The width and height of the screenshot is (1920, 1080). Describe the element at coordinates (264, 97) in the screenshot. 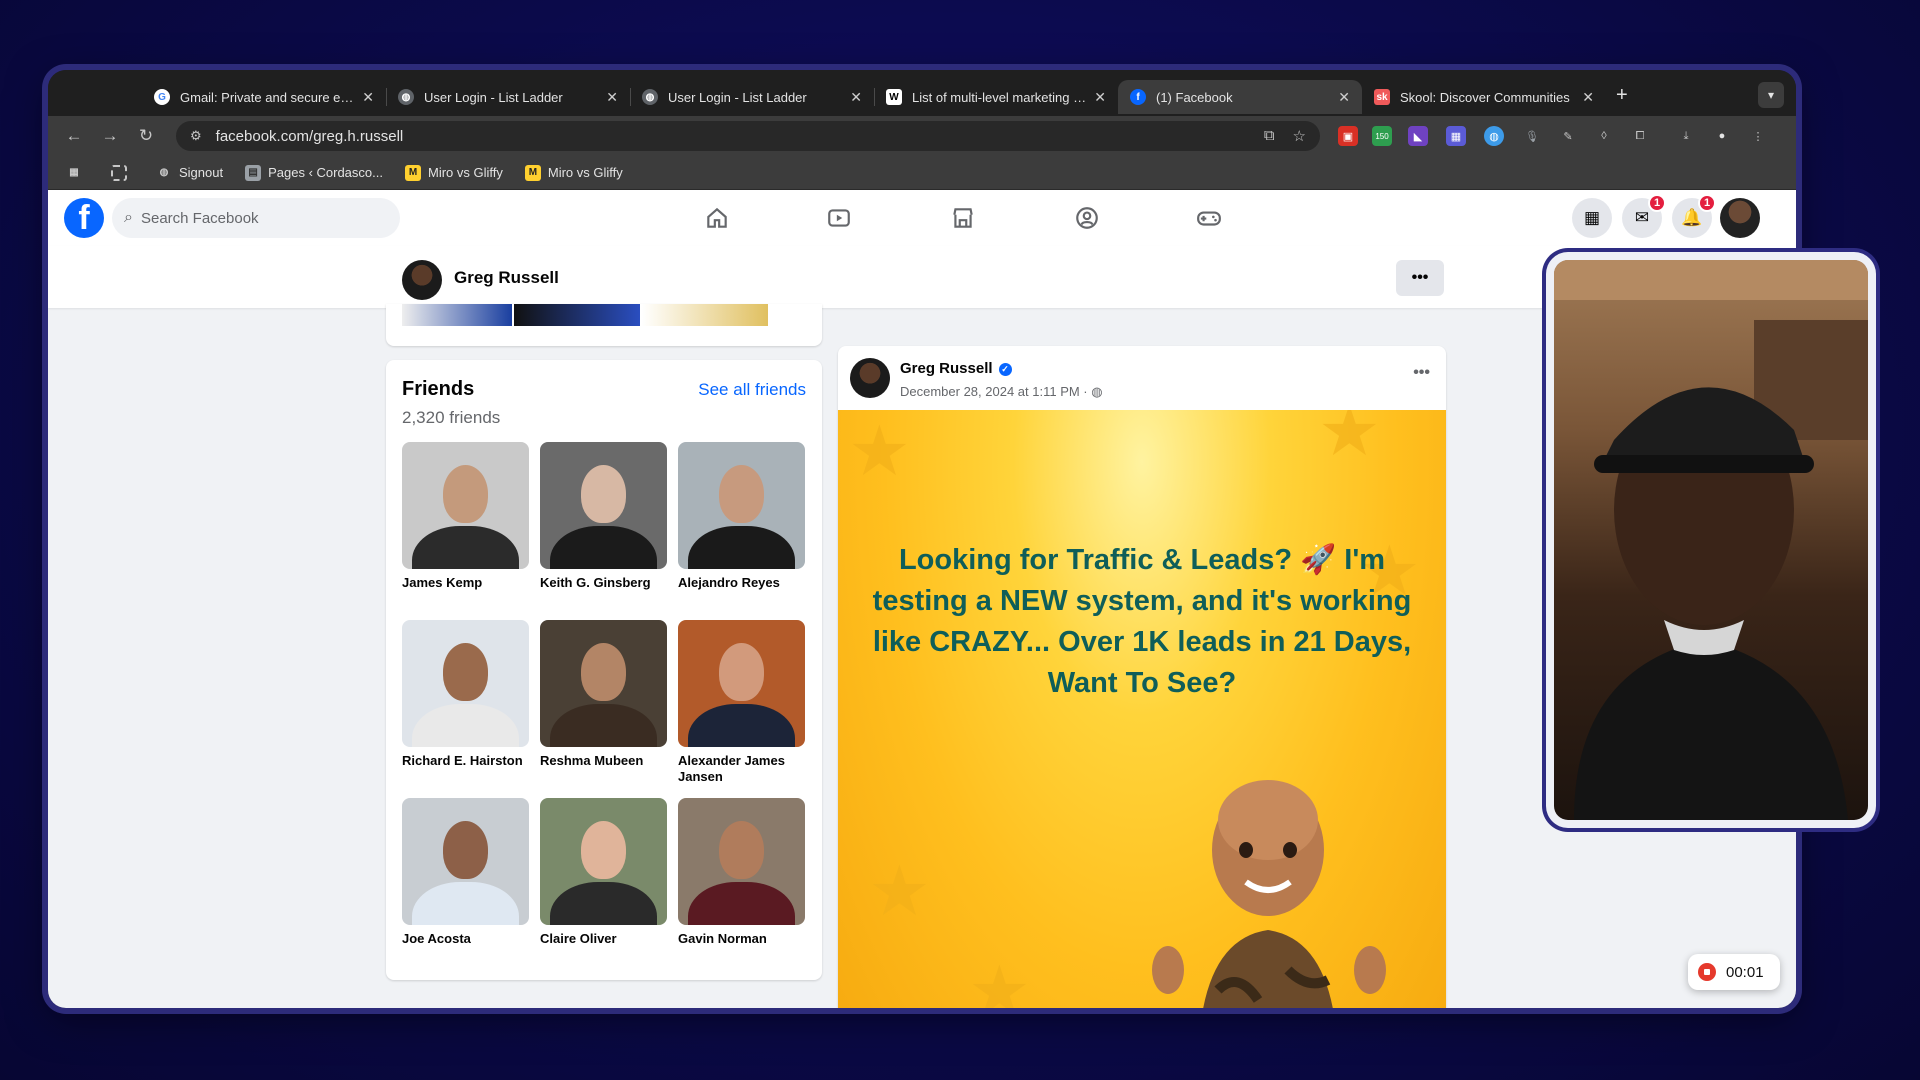

I see `tab-gmail: G Gmail: Private and secure email ✕` at that location.